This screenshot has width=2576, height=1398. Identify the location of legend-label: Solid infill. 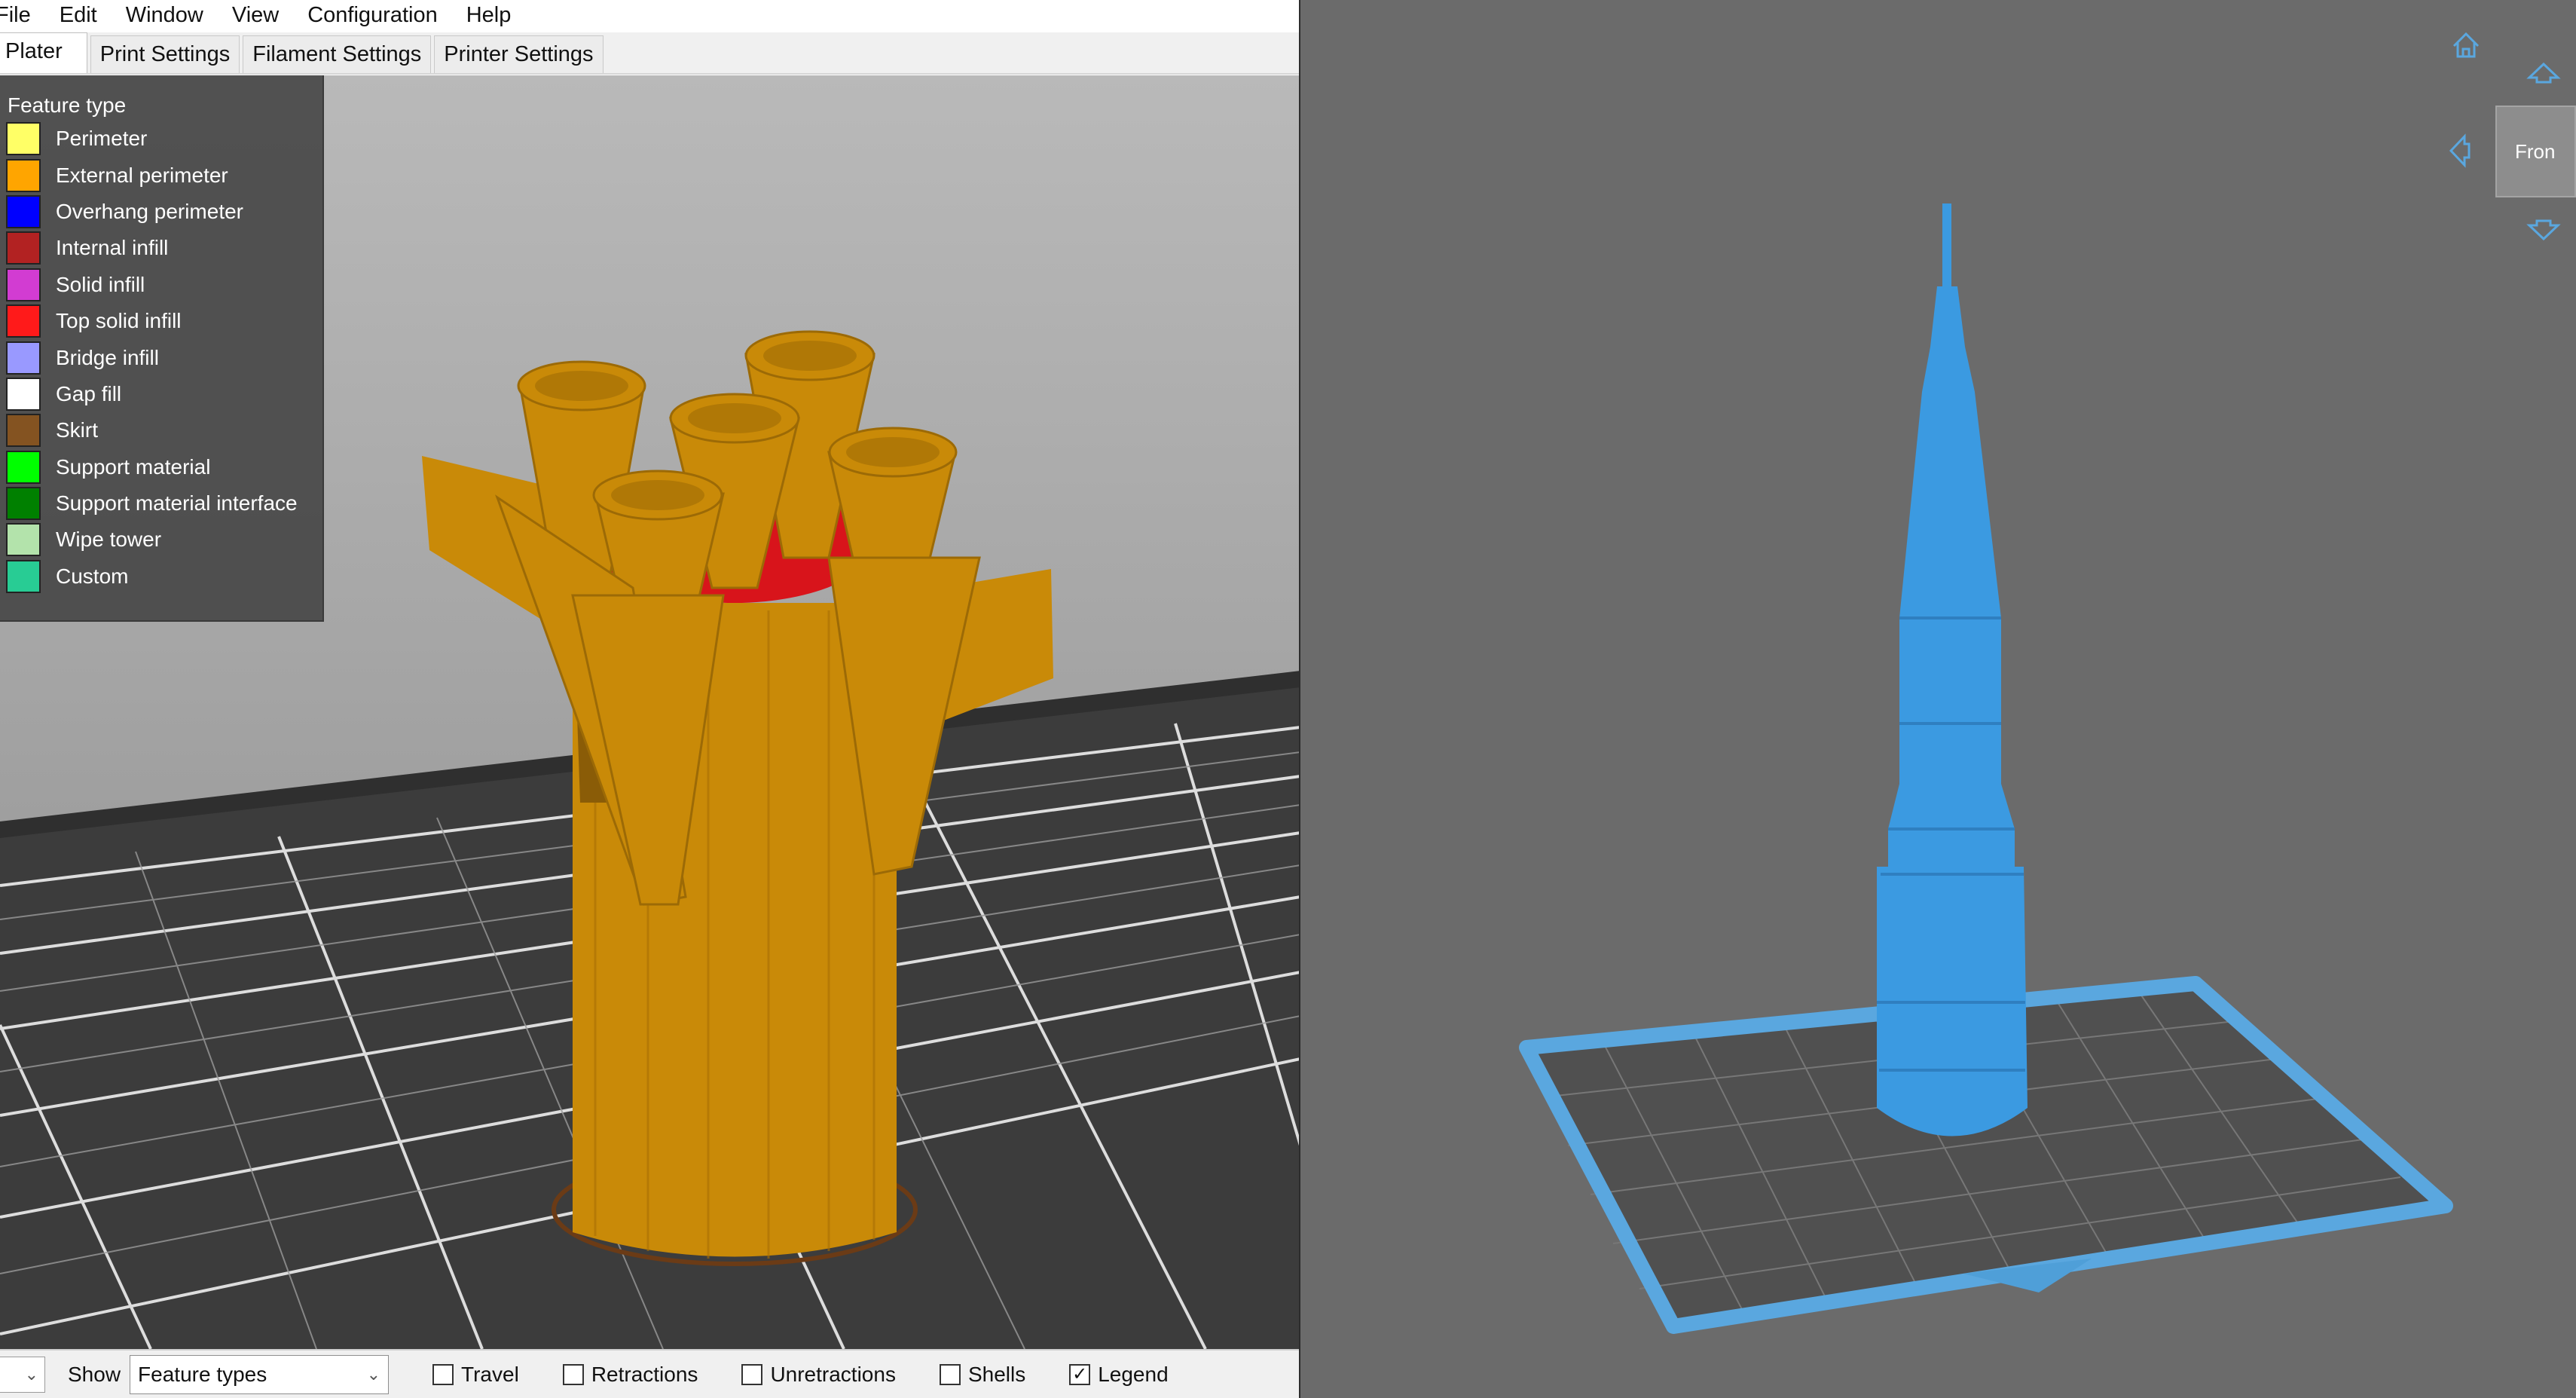
(100, 284).